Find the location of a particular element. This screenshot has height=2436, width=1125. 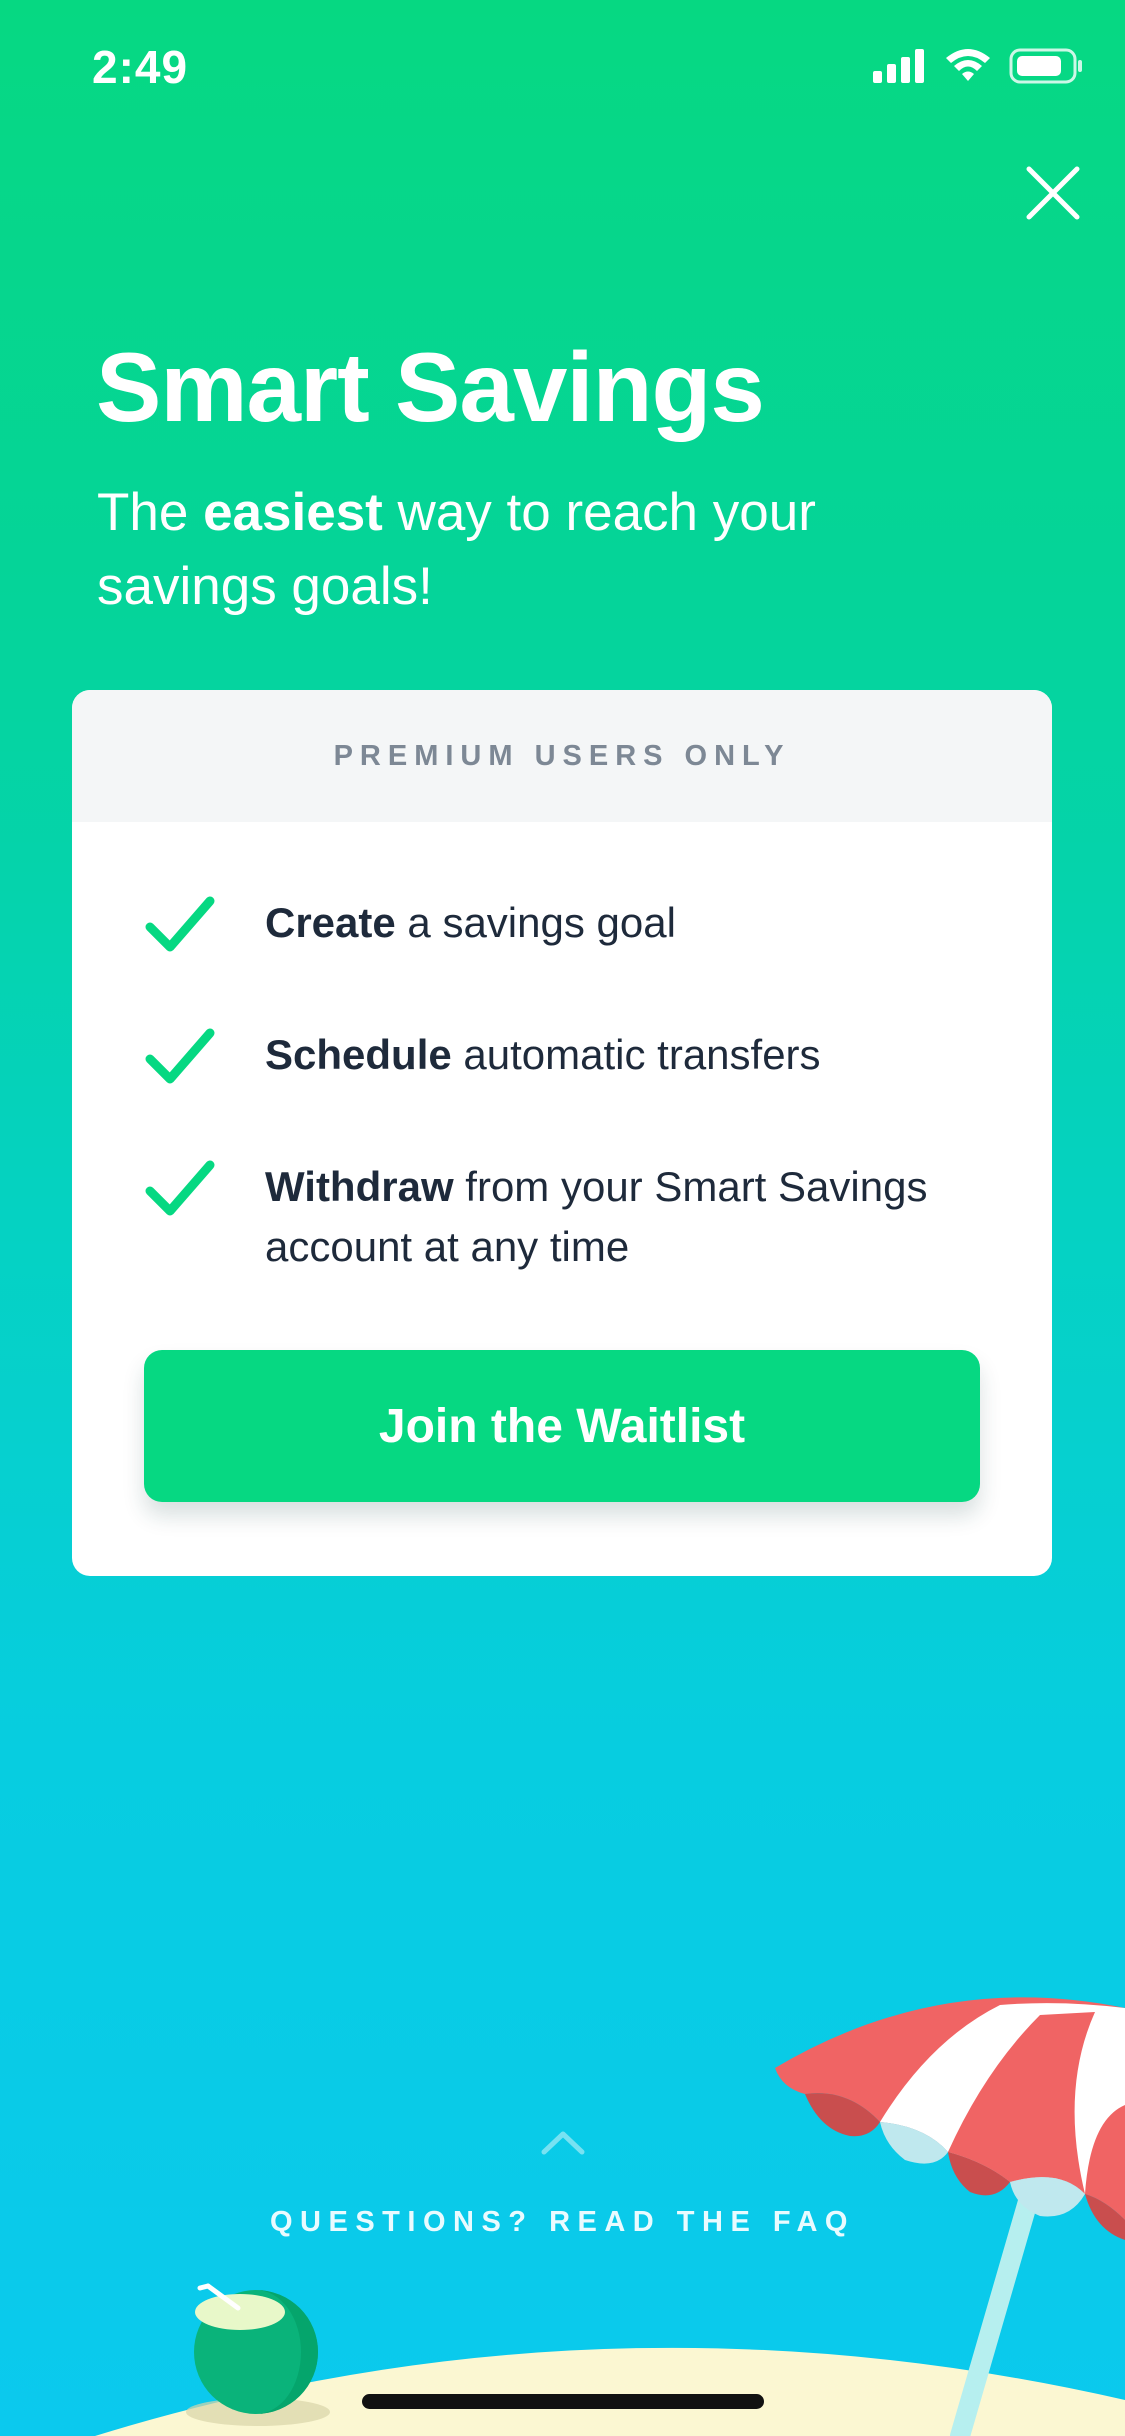

signal-icon is located at coordinates (898, 66).